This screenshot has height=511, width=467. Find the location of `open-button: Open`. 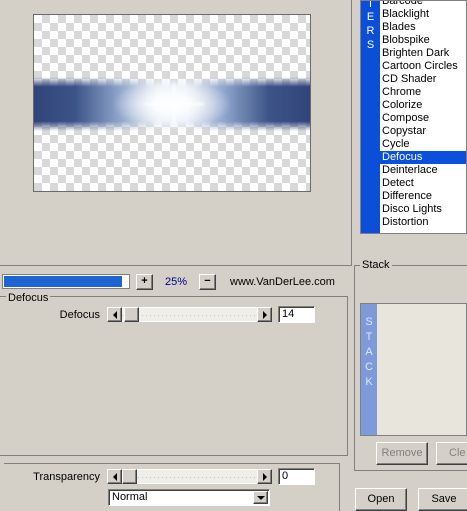

open-button: Open is located at coordinates (381, 499).